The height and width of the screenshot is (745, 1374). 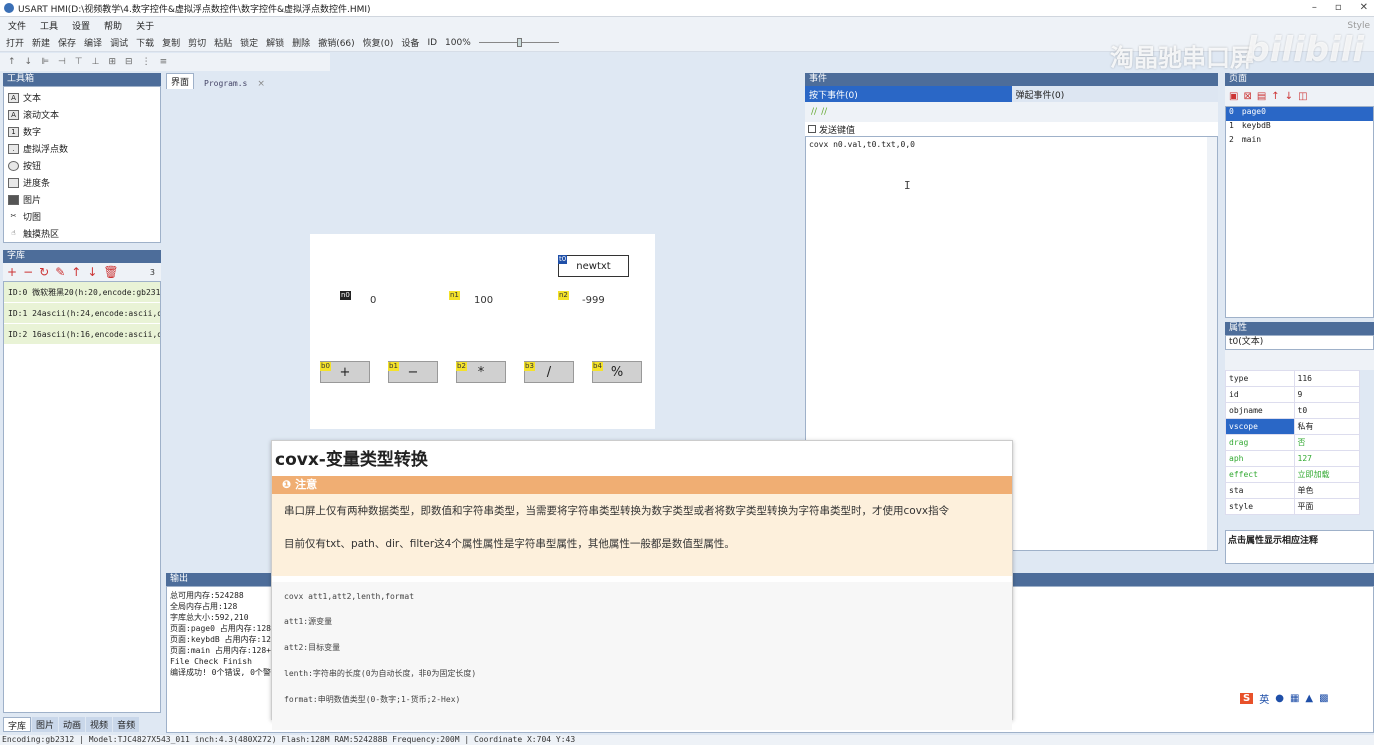 What do you see at coordinates (81, 25) in the screenshot?
I see `menu-settings: 设置` at bounding box center [81, 25].